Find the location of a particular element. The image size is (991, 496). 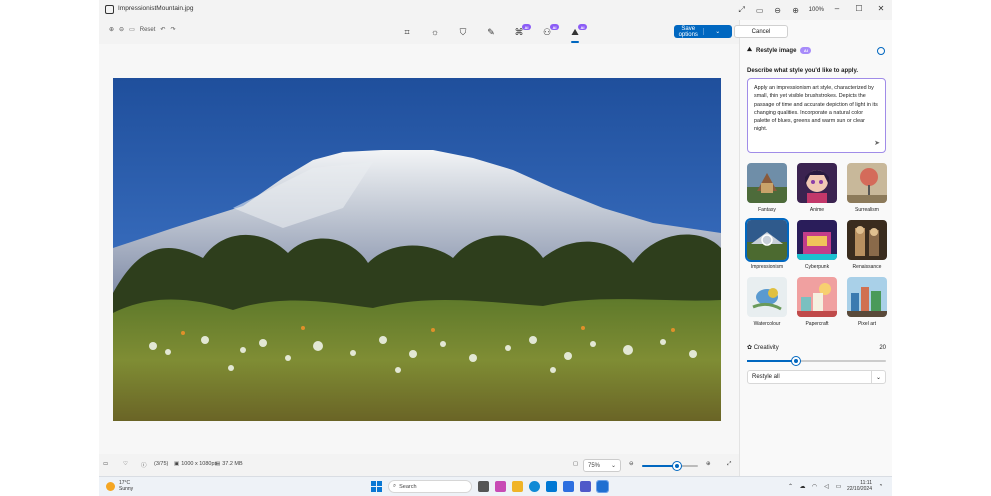

date: 22/10/2024 is located at coordinates (859, 489).